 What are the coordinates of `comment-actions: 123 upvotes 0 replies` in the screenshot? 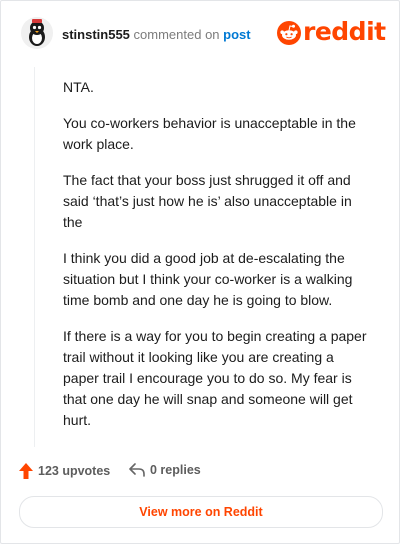 It's located at (199, 471).